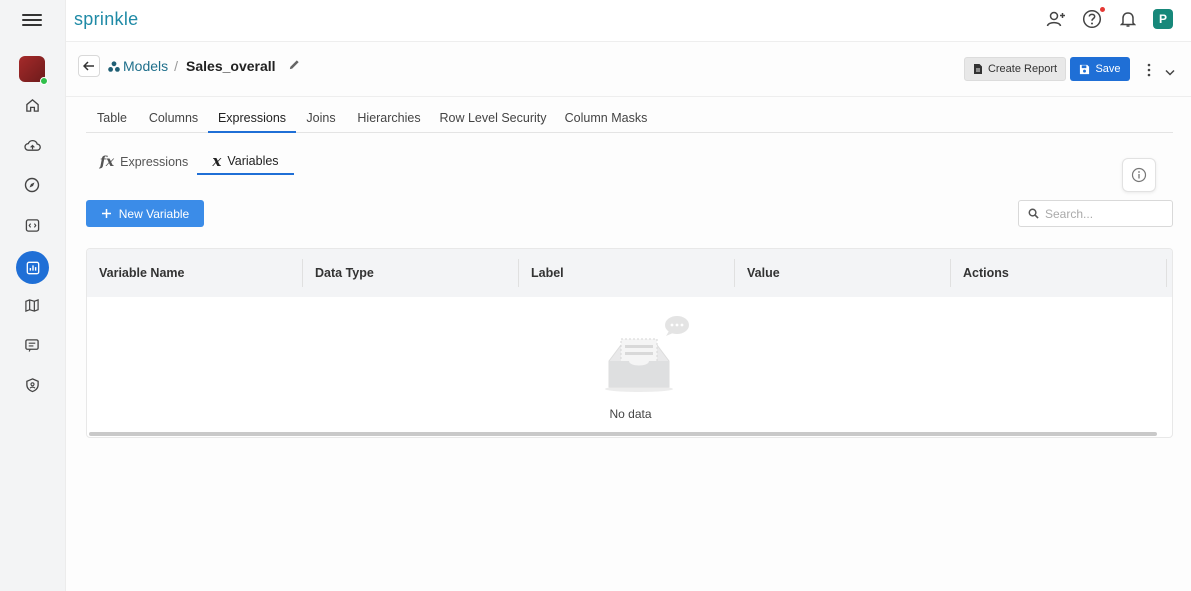 The image size is (1191, 591). What do you see at coordinates (32, 385) in the screenshot?
I see `shield-icon` at bounding box center [32, 385].